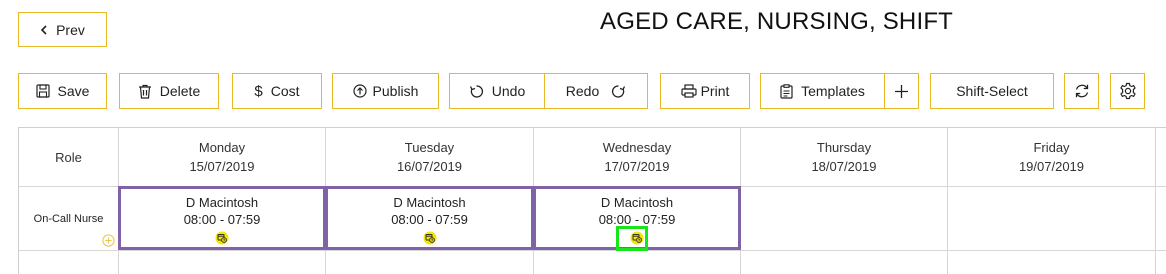 This screenshot has width=1166, height=274. What do you see at coordinates (429, 157) in the screenshot?
I see `day-header-tuesday: Tuesday 16/07/2019` at bounding box center [429, 157].